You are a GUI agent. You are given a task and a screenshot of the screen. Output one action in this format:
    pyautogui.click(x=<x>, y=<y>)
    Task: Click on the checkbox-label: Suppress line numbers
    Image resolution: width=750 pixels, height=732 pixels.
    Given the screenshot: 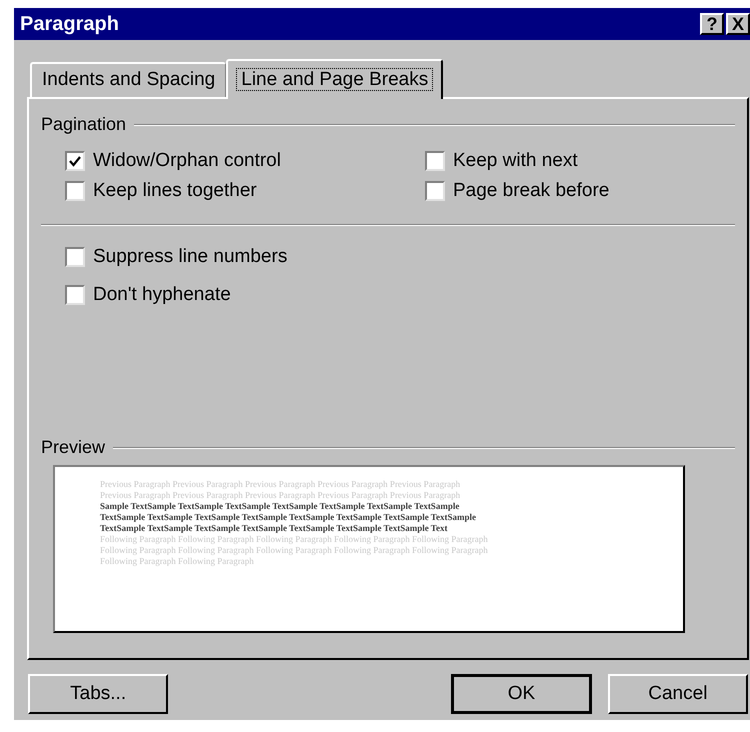 What is the action you would take?
    pyautogui.click(x=190, y=256)
    